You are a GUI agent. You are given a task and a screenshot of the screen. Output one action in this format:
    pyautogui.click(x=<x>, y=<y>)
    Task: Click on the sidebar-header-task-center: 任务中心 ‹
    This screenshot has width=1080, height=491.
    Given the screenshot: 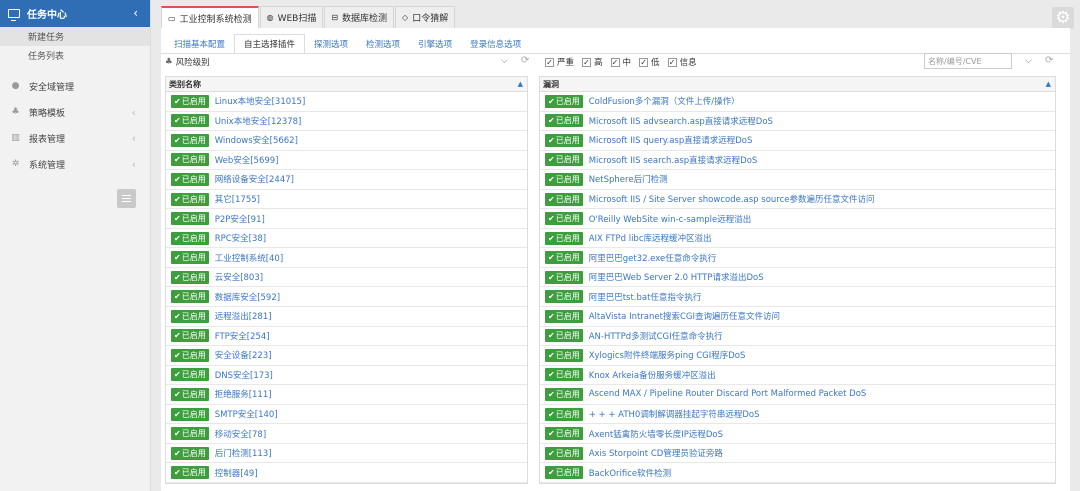 What is the action you would take?
    pyautogui.click(x=75, y=13)
    